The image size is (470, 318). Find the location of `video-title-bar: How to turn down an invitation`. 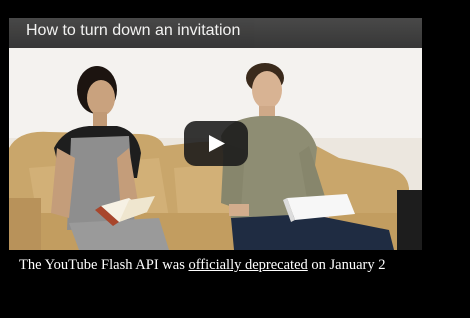

video-title-bar: How to turn down an invitation is located at coordinates (215, 33).